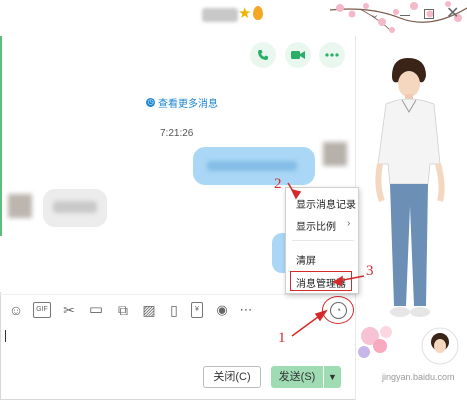  What do you see at coordinates (282, 338) in the screenshot?
I see `annotation-number-1: 1` at bounding box center [282, 338].